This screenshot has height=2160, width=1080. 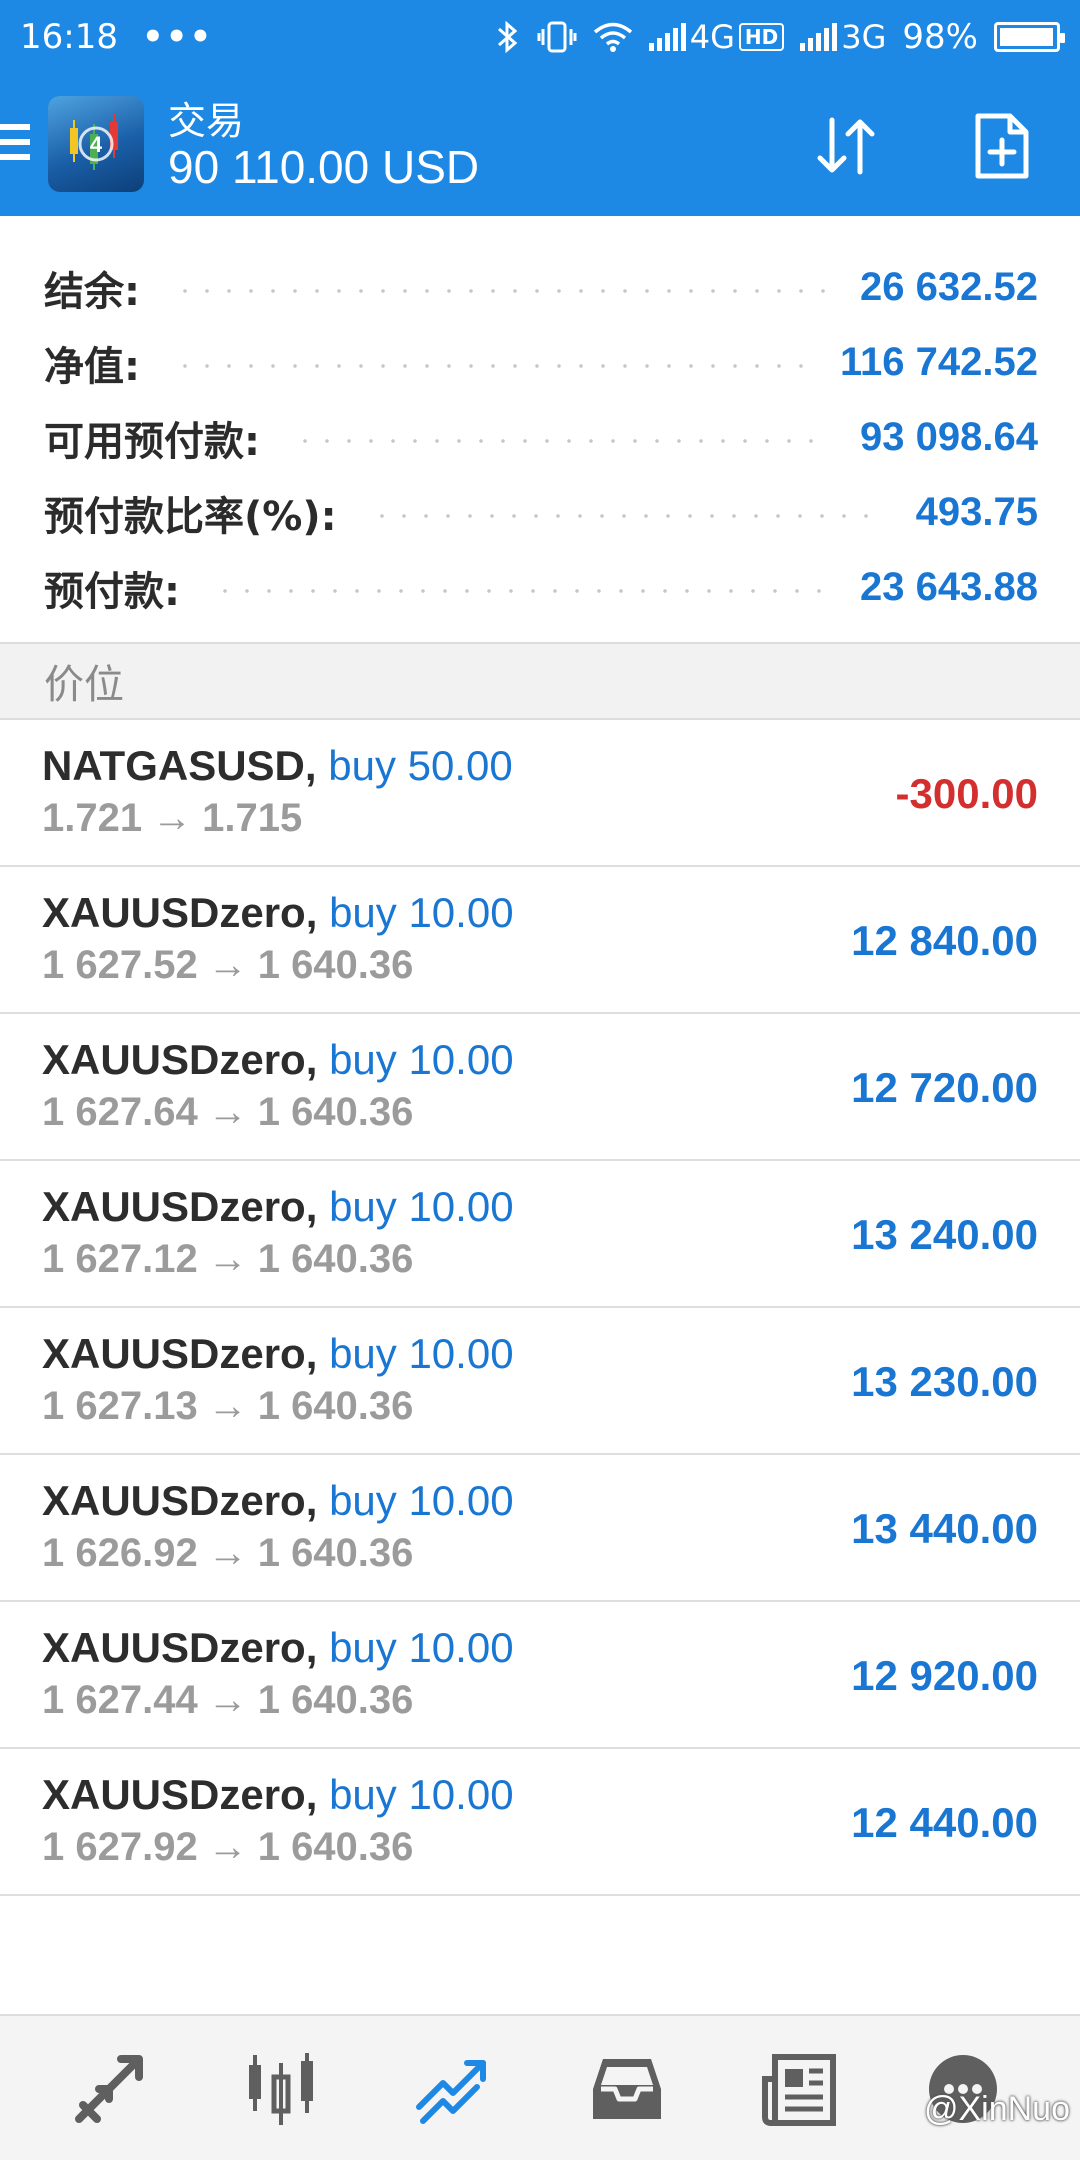 I want to click on trade-icon, so click(x=451, y=2092).